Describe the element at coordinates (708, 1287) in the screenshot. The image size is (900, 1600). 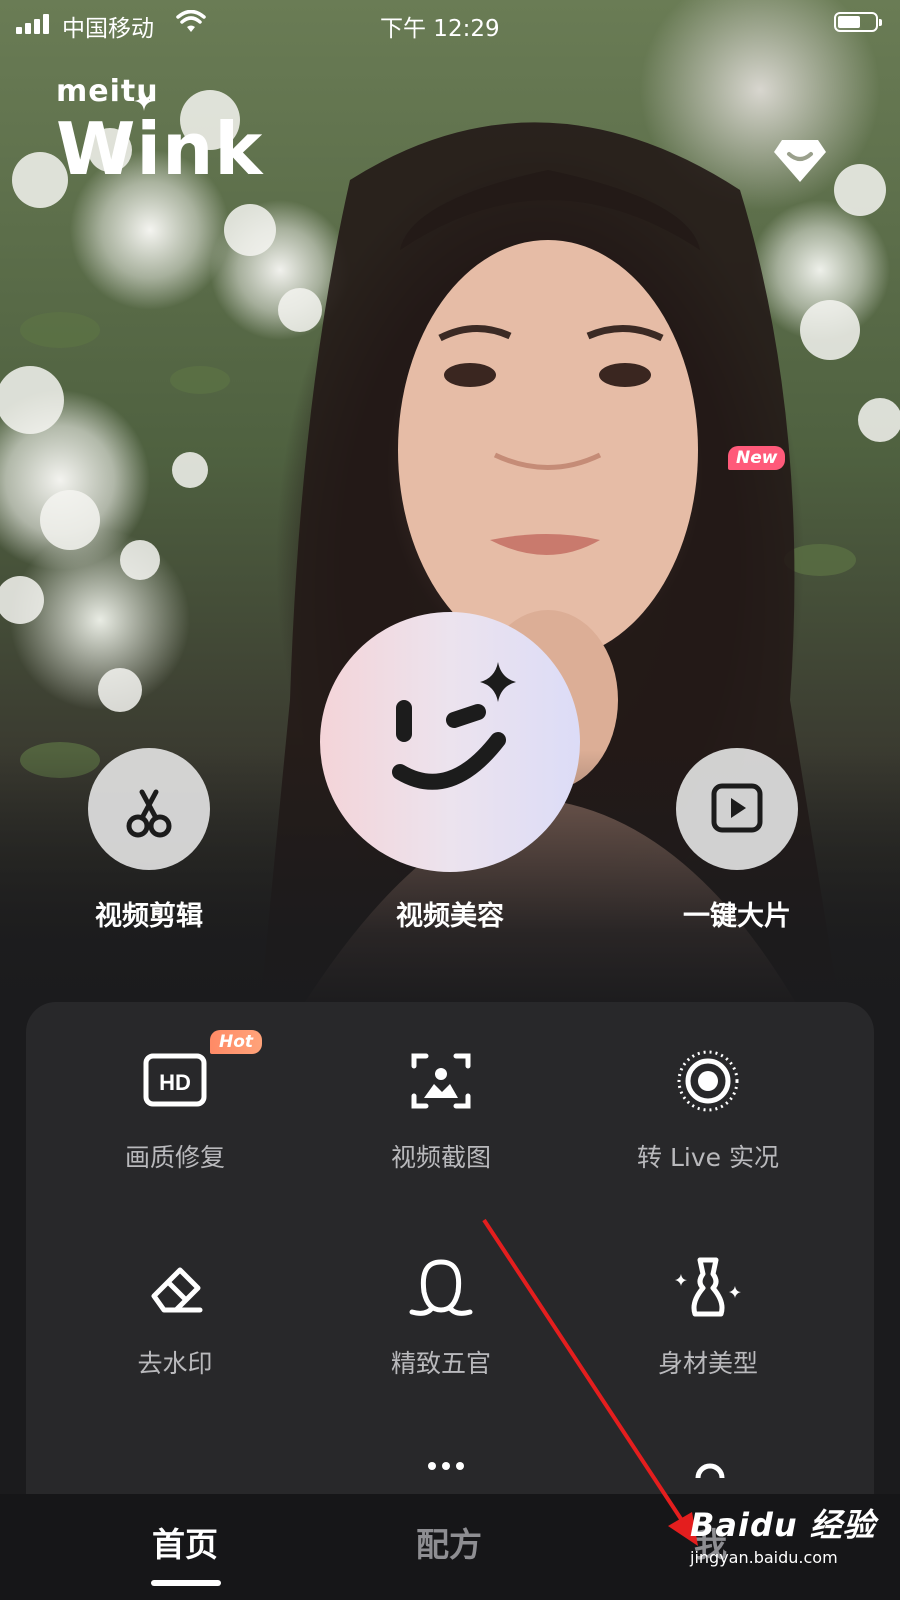
I see `body-shape-icon` at that location.